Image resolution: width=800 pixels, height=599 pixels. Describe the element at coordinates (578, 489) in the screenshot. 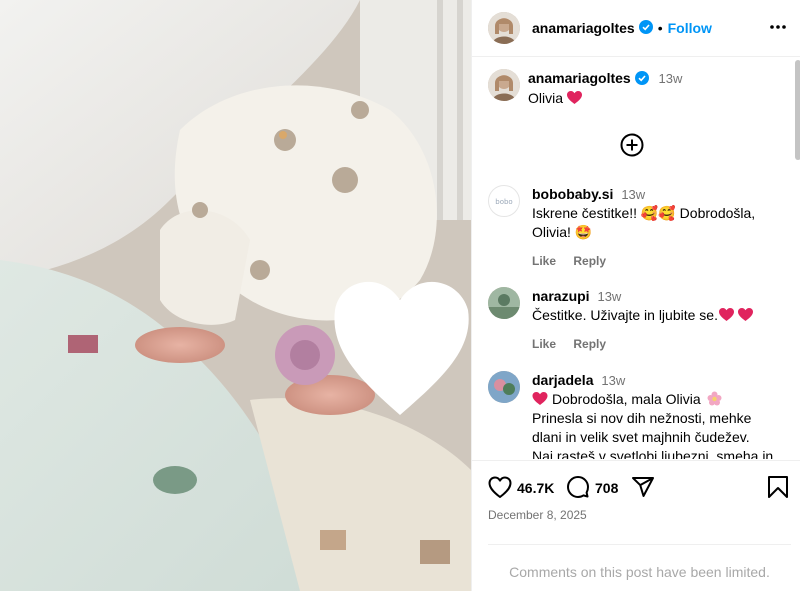

I see `comment-icon` at that location.